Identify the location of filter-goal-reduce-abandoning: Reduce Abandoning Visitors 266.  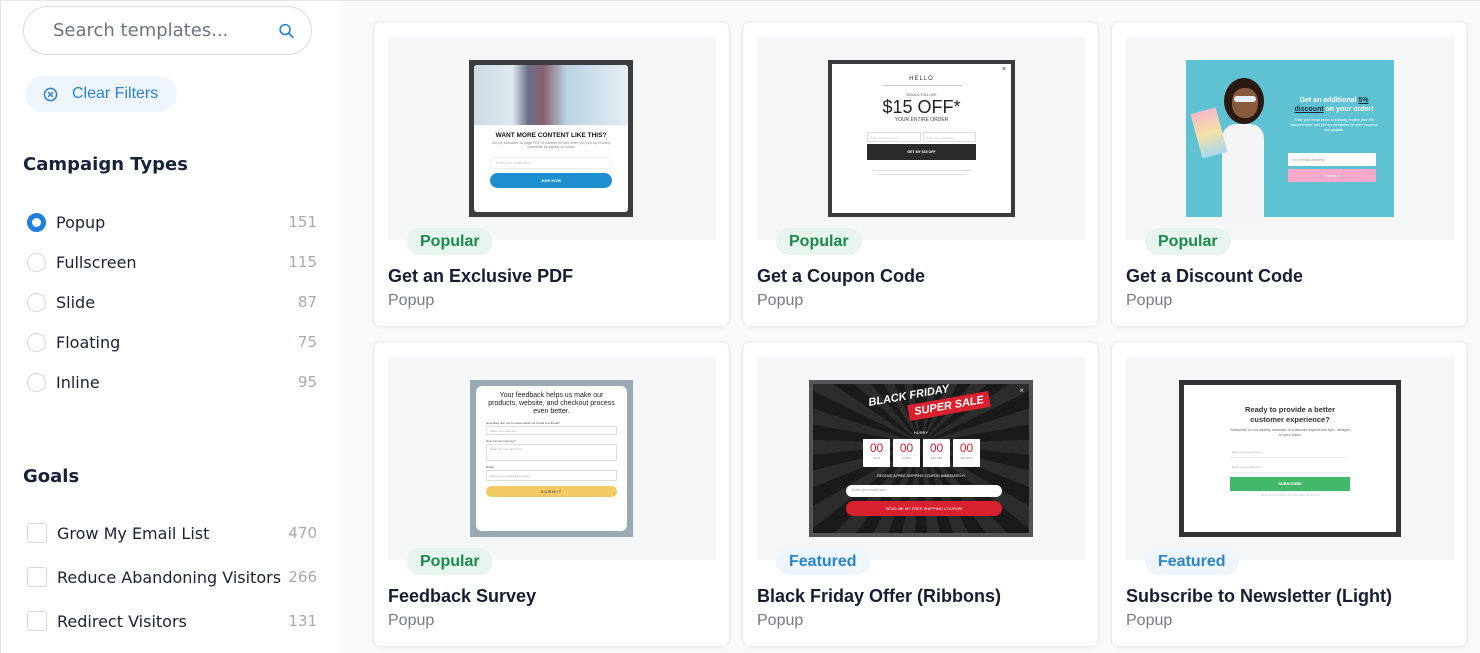
(172, 577).